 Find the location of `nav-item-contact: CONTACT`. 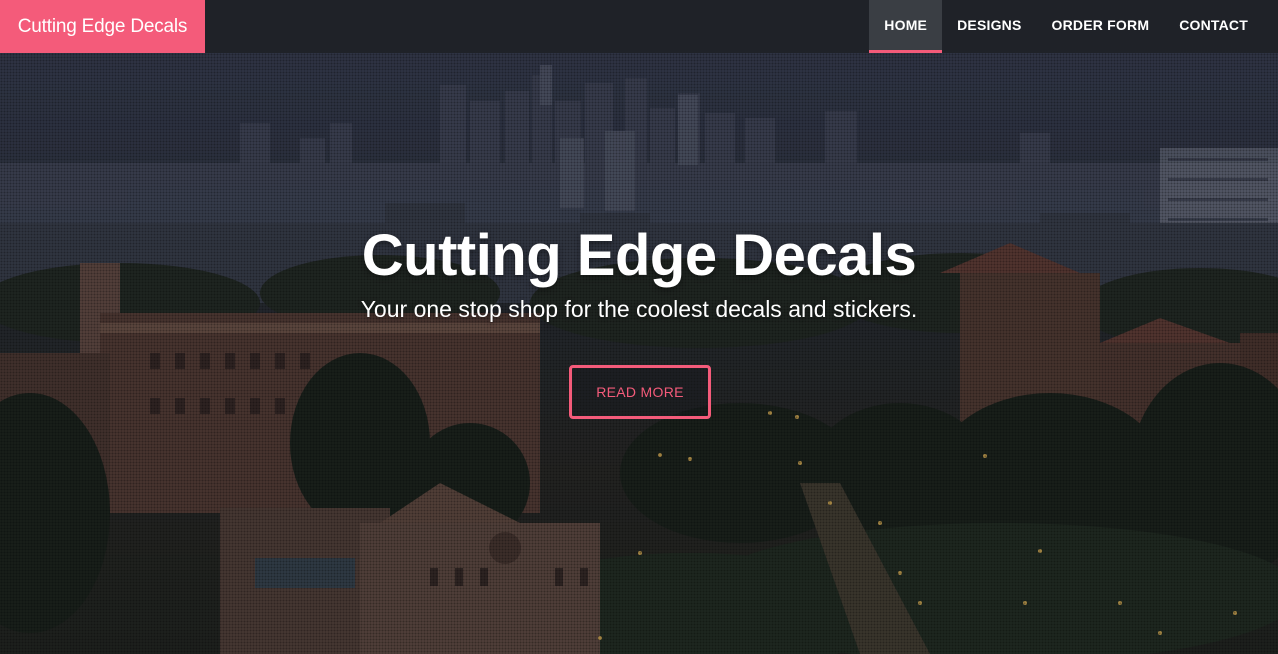

nav-item-contact: CONTACT is located at coordinates (1213, 26).